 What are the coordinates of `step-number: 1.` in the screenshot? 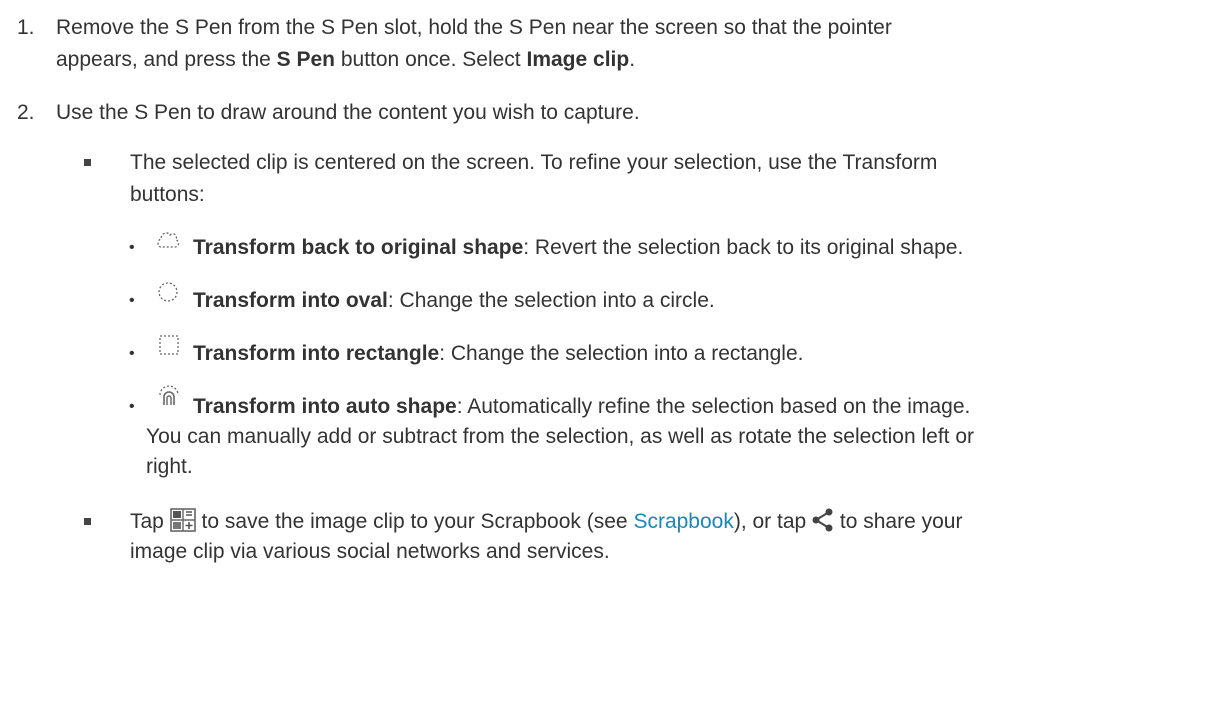 It's located at (26, 27).